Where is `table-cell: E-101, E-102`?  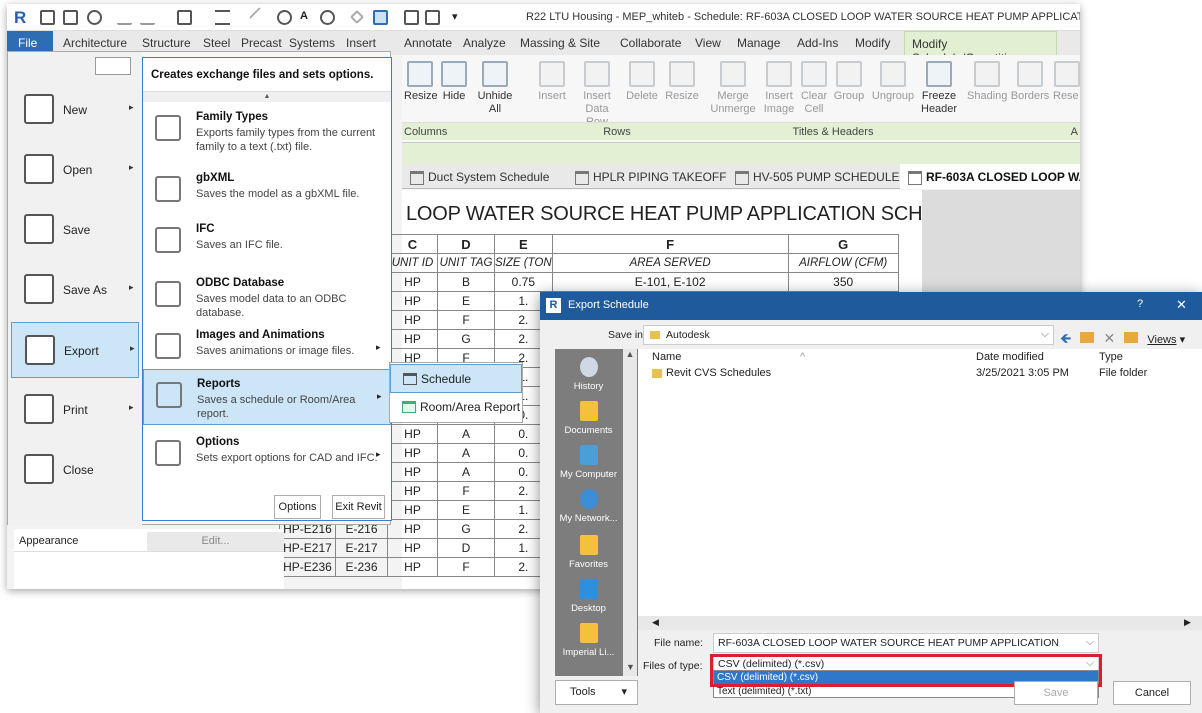
table-cell: E-101, E-102 is located at coordinates (670, 282).